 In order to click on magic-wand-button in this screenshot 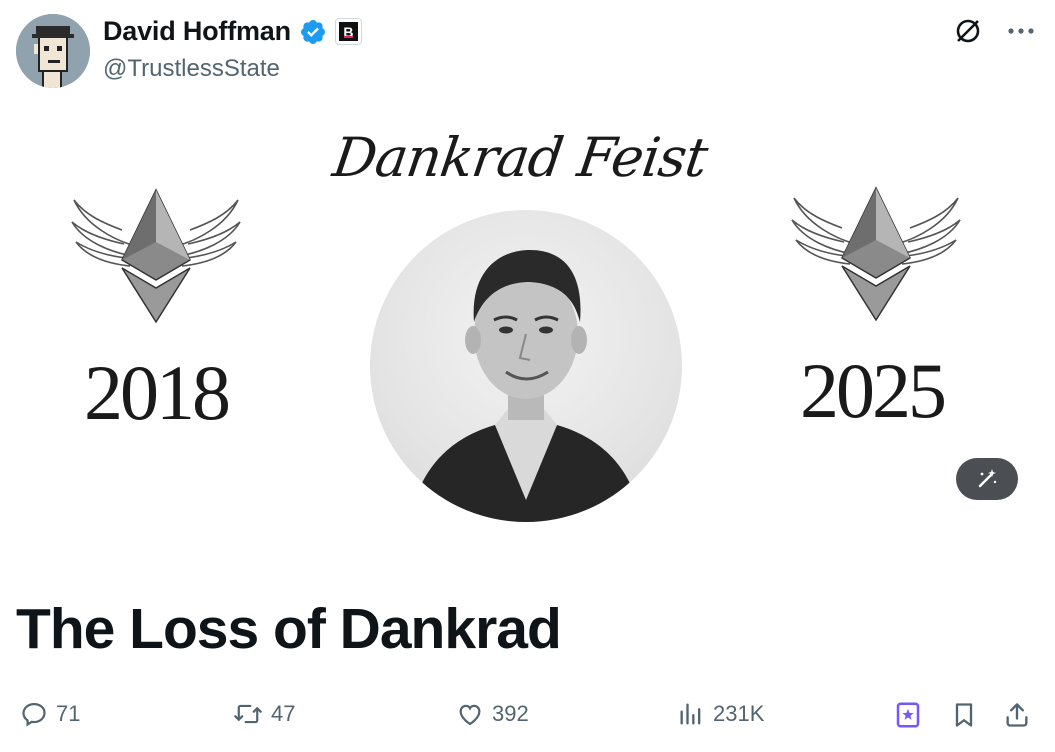, I will do `click(987, 479)`.